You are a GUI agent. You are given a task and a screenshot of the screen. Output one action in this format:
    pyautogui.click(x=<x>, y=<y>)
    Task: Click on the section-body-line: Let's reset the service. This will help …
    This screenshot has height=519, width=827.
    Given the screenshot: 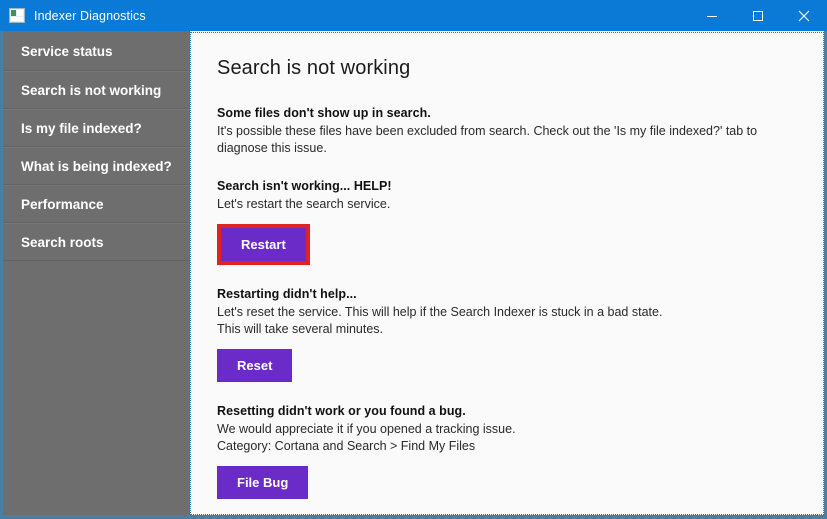 What is the action you would take?
    pyautogui.click(x=440, y=312)
    